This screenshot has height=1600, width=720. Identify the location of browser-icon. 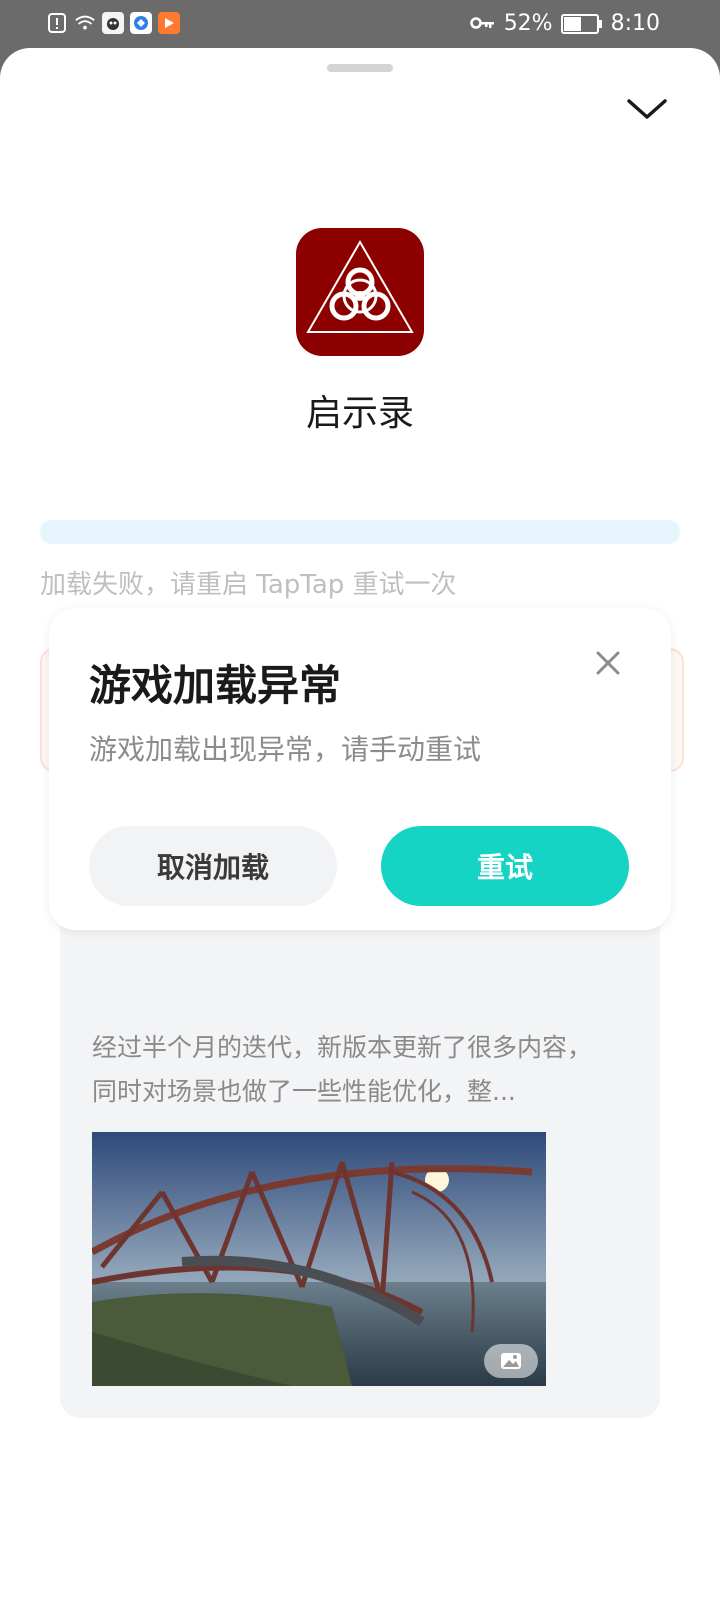
(141, 23).